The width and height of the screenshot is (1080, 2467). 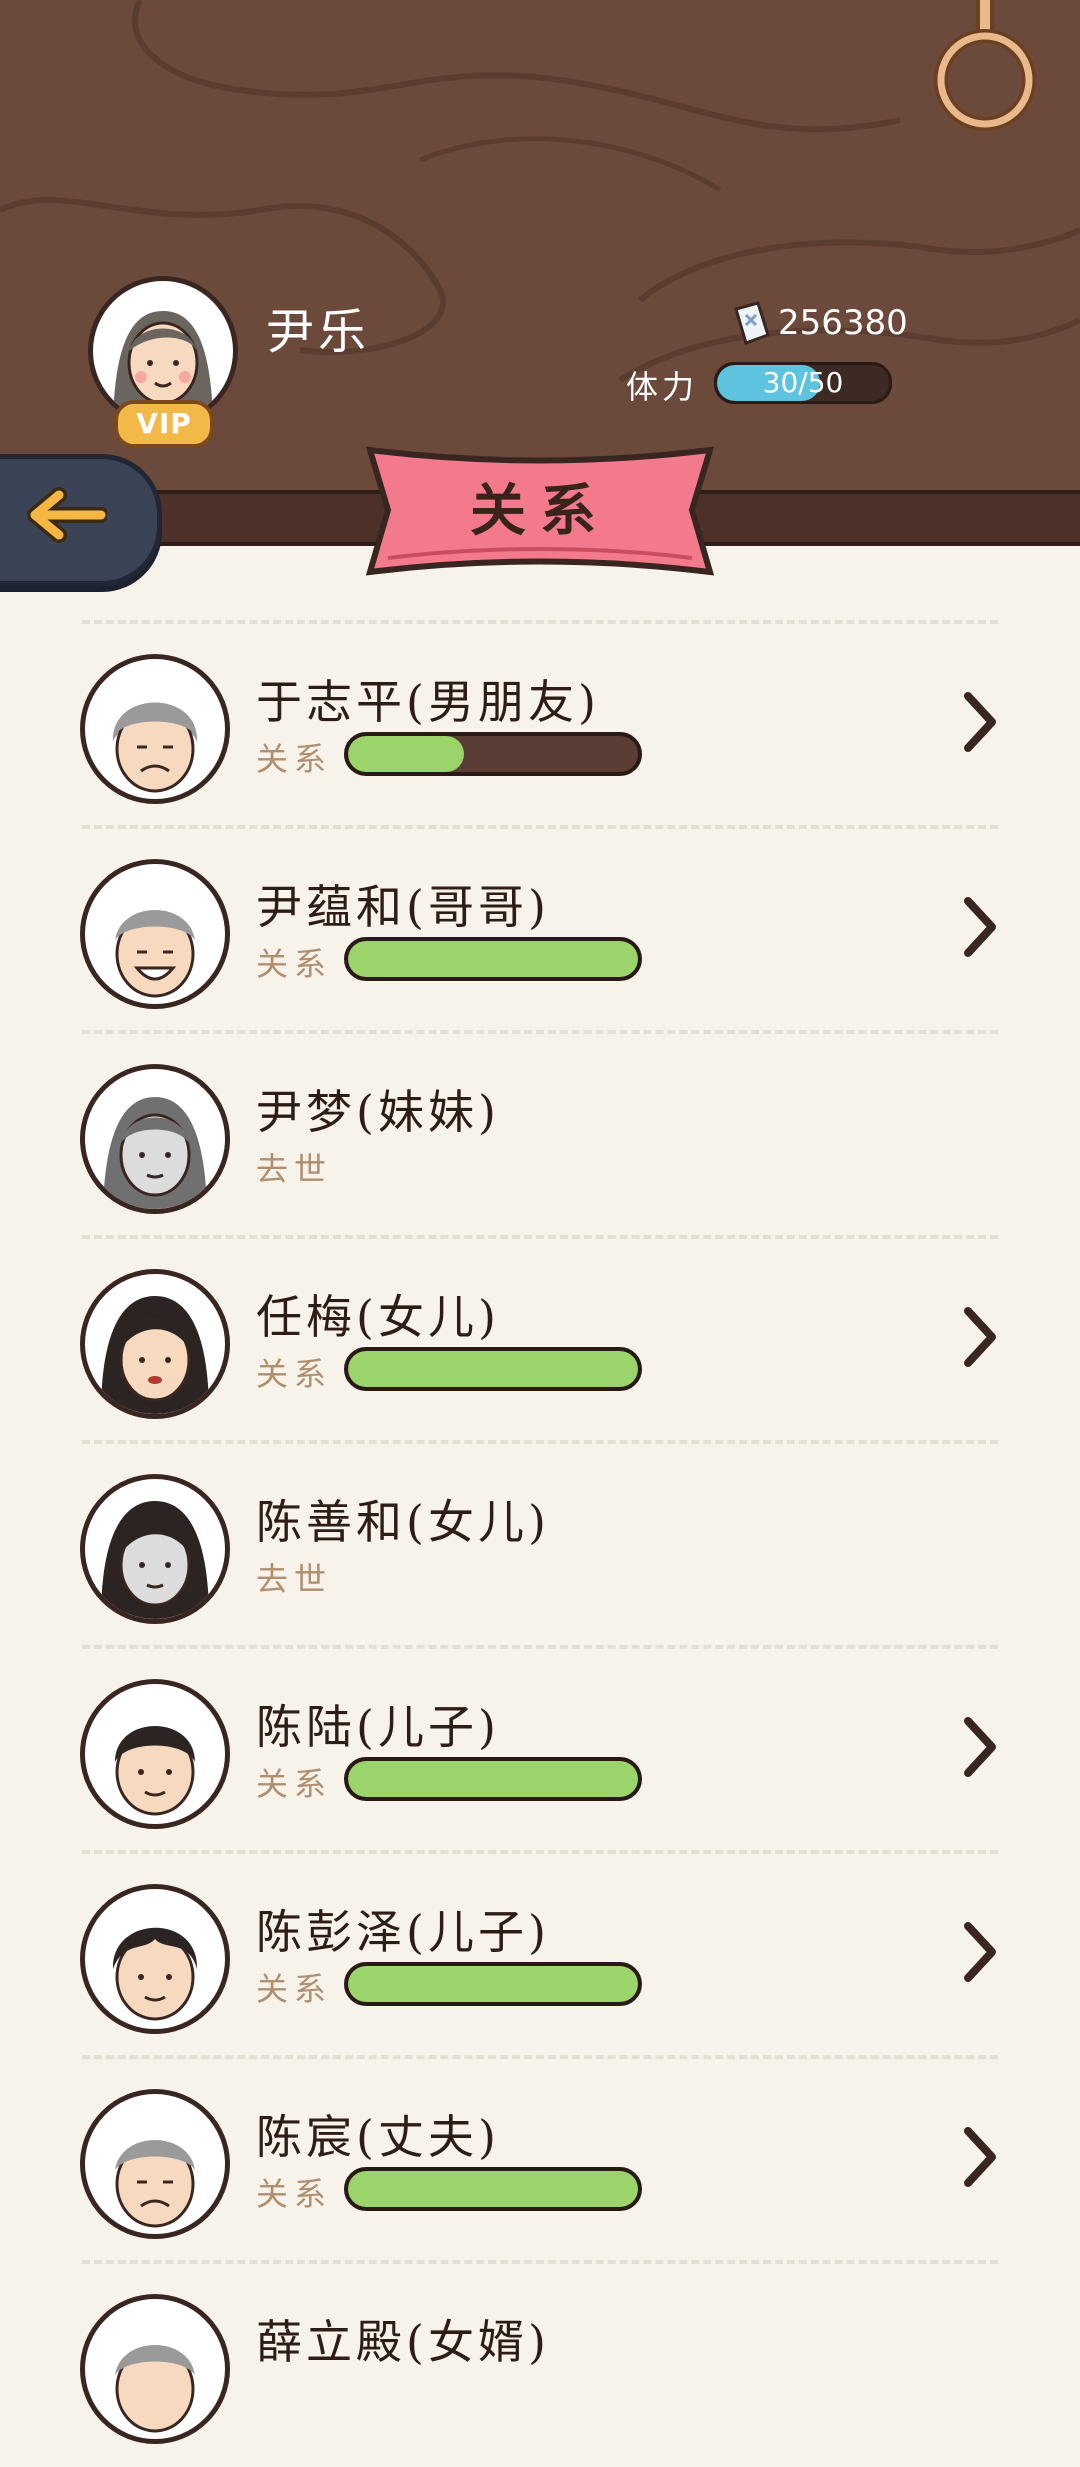 I want to click on money-display: 256380, so click(x=820, y=323).